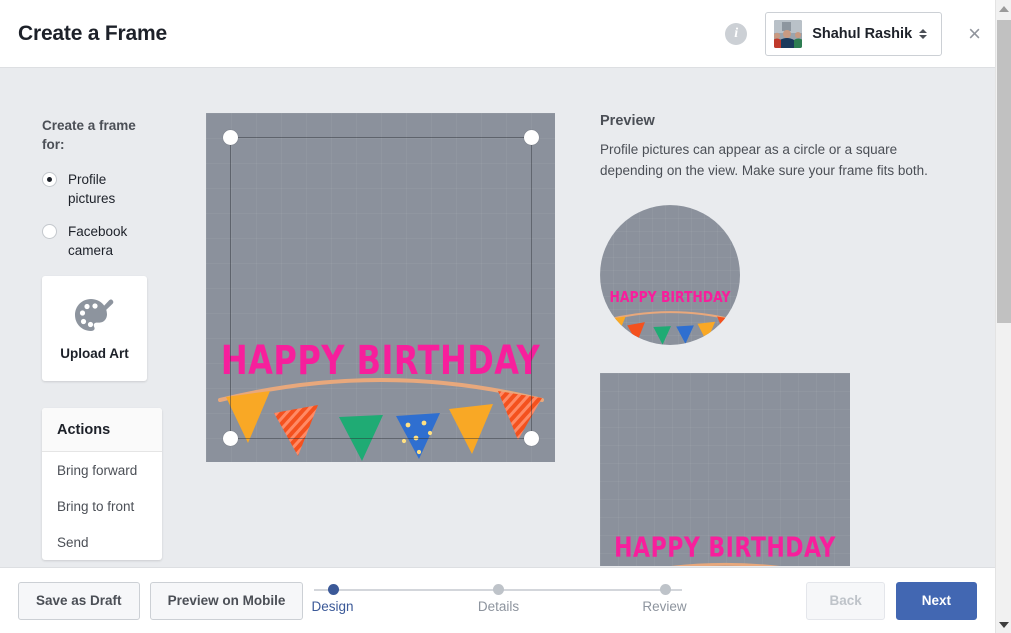 The width and height of the screenshot is (1011, 633). What do you see at coordinates (665, 589) in the screenshot?
I see `stepper-dot-review` at bounding box center [665, 589].